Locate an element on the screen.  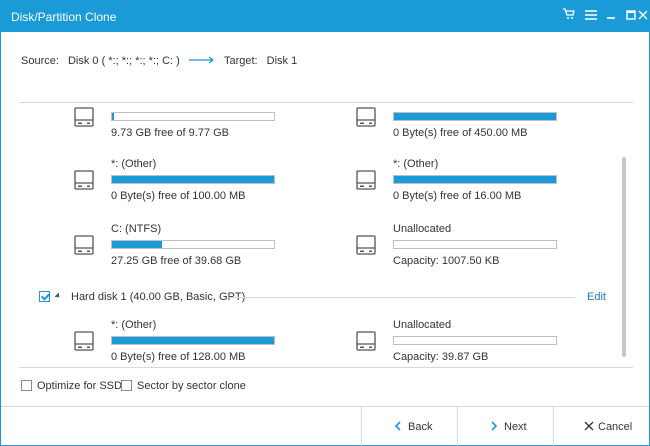
chevron-left-icon is located at coordinates (397, 426).